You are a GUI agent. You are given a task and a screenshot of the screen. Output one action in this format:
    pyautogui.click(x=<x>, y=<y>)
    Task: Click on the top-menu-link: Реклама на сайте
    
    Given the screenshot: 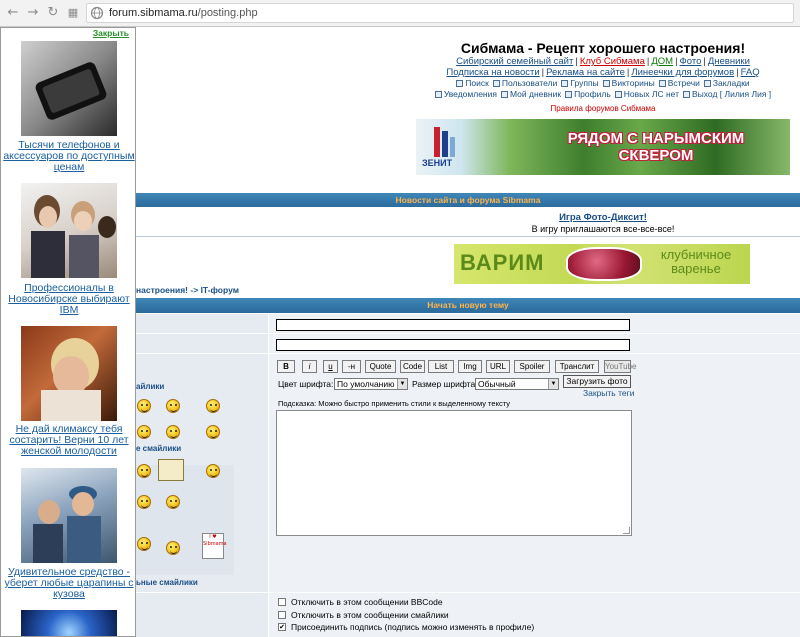 What is the action you would take?
    pyautogui.click(x=585, y=72)
    